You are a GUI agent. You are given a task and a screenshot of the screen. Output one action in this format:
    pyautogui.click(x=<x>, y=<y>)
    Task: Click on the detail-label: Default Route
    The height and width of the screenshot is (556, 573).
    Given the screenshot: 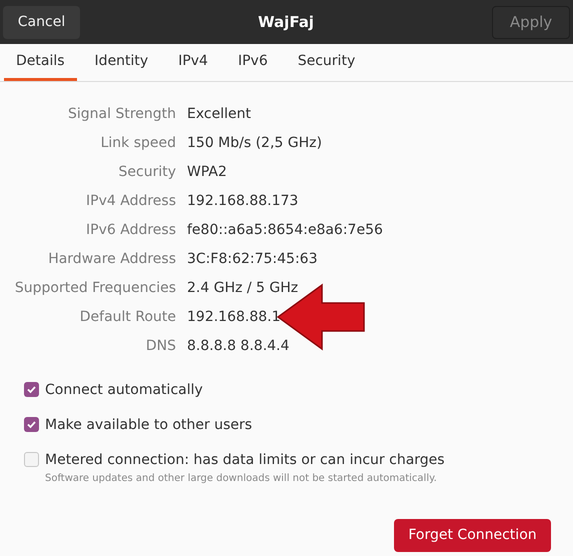 What is the action you would take?
    pyautogui.click(x=127, y=317)
    